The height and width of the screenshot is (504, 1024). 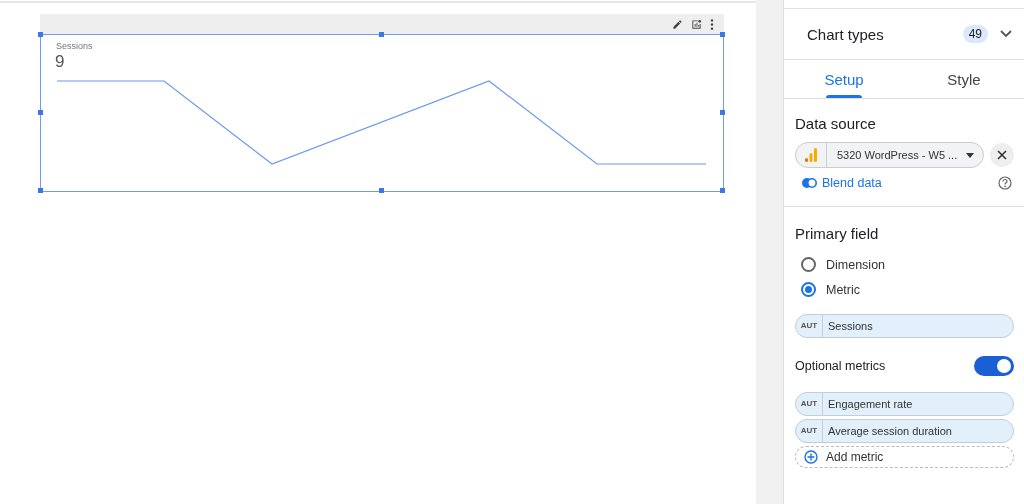 What do you see at coordinates (843, 264) in the screenshot?
I see `radio-option: Dimension` at bounding box center [843, 264].